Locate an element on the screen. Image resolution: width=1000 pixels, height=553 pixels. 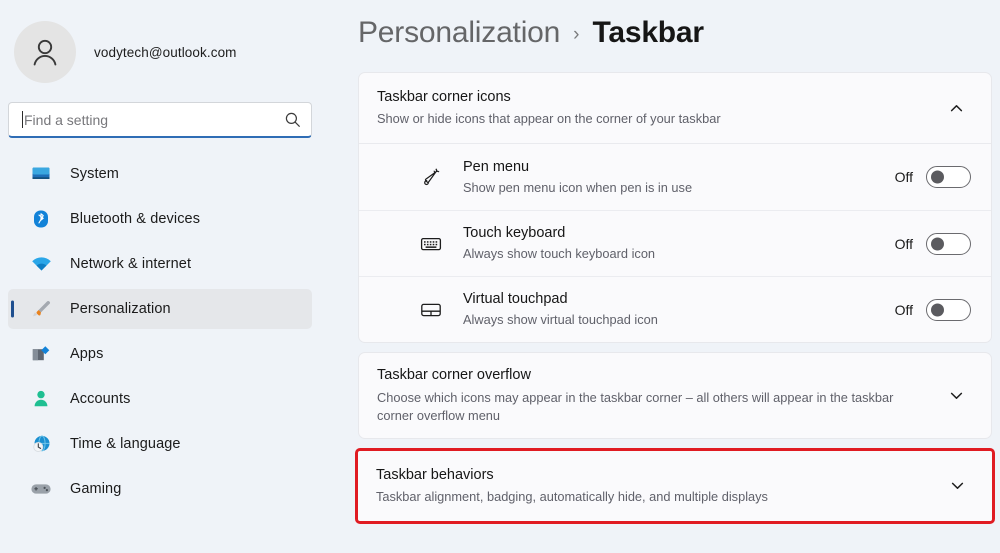
breadcrumb-parent: Personalization is located at coordinates (459, 33).